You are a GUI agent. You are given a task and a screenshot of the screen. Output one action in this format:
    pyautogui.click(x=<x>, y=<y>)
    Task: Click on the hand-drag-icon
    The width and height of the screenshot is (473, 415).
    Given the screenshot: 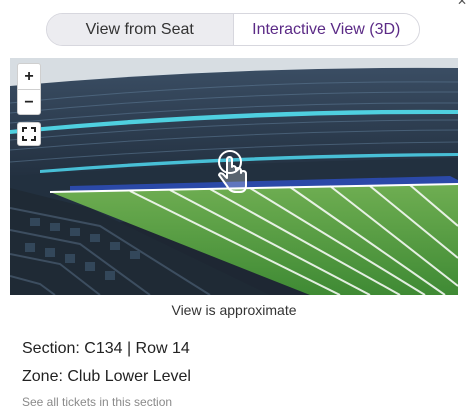 What is the action you would take?
    pyautogui.click(x=232, y=171)
    